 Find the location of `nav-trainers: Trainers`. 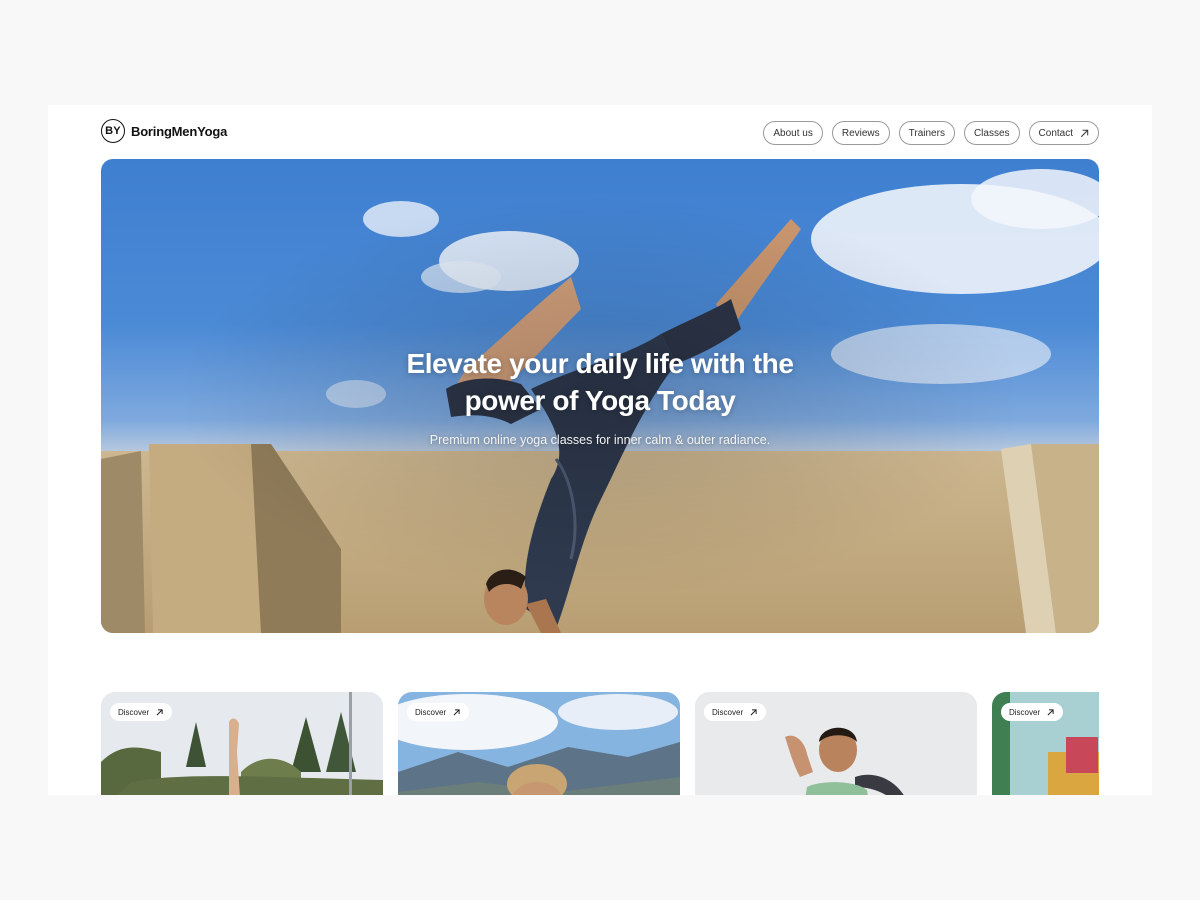

nav-trainers: Trainers is located at coordinates (926, 133).